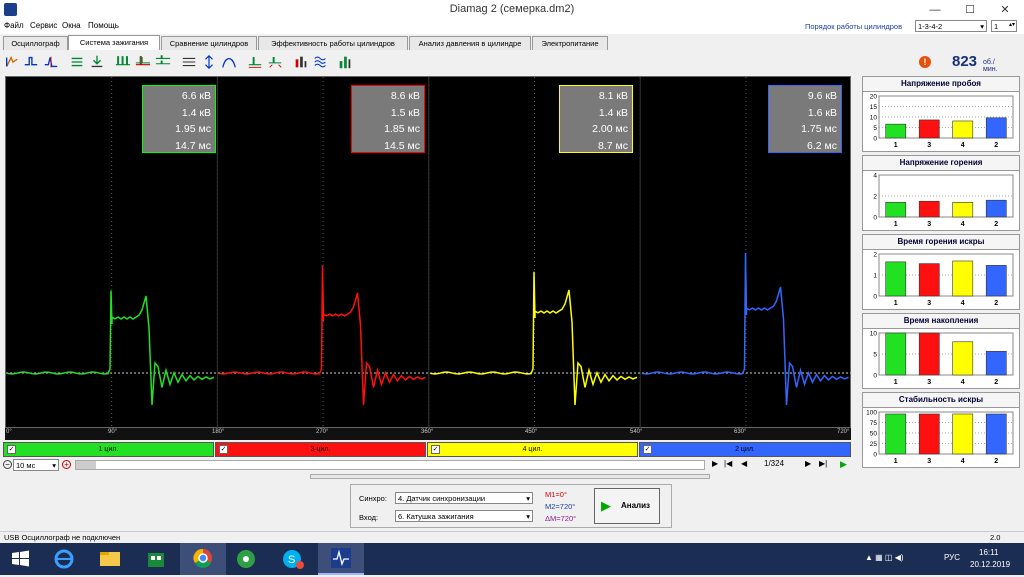  I want to click on skype-icon: S, so click(292, 559).